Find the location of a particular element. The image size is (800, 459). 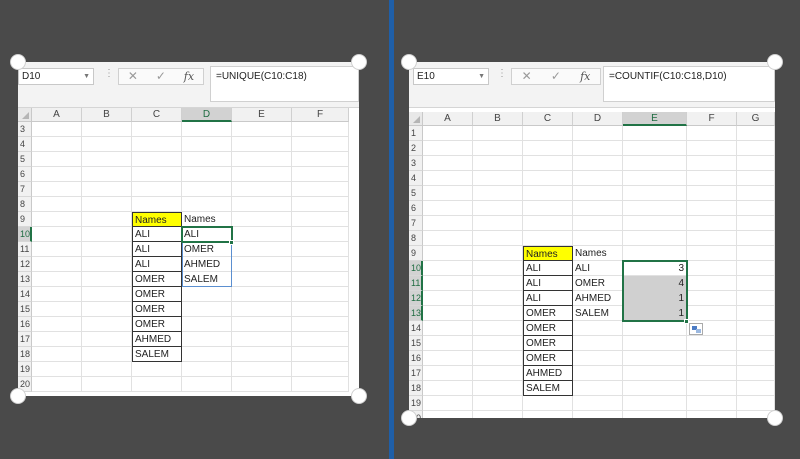

name-box: D10 ▼ is located at coordinates (56, 76).